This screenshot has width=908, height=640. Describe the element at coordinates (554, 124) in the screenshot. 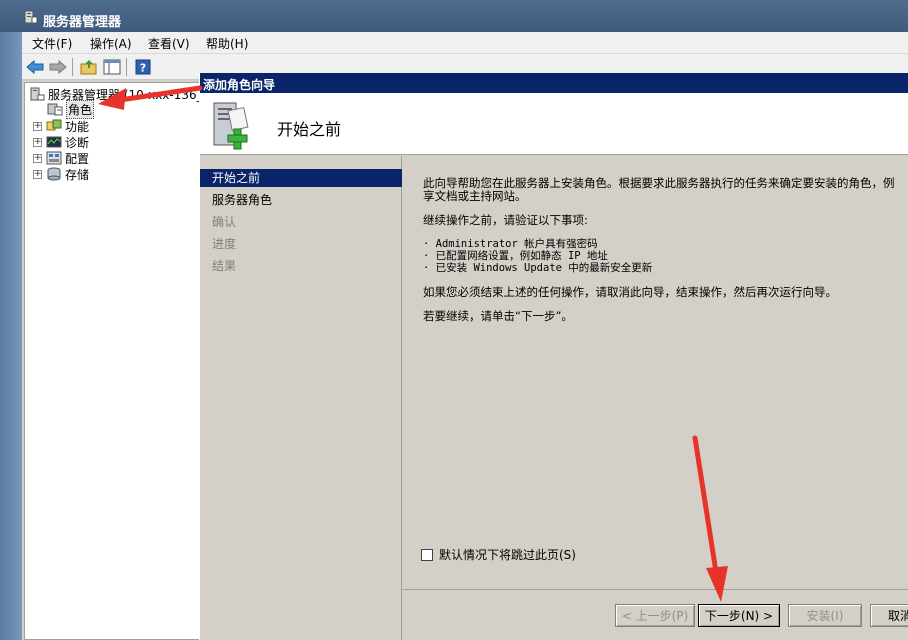

I see `wizard-header: 开始之前` at that location.